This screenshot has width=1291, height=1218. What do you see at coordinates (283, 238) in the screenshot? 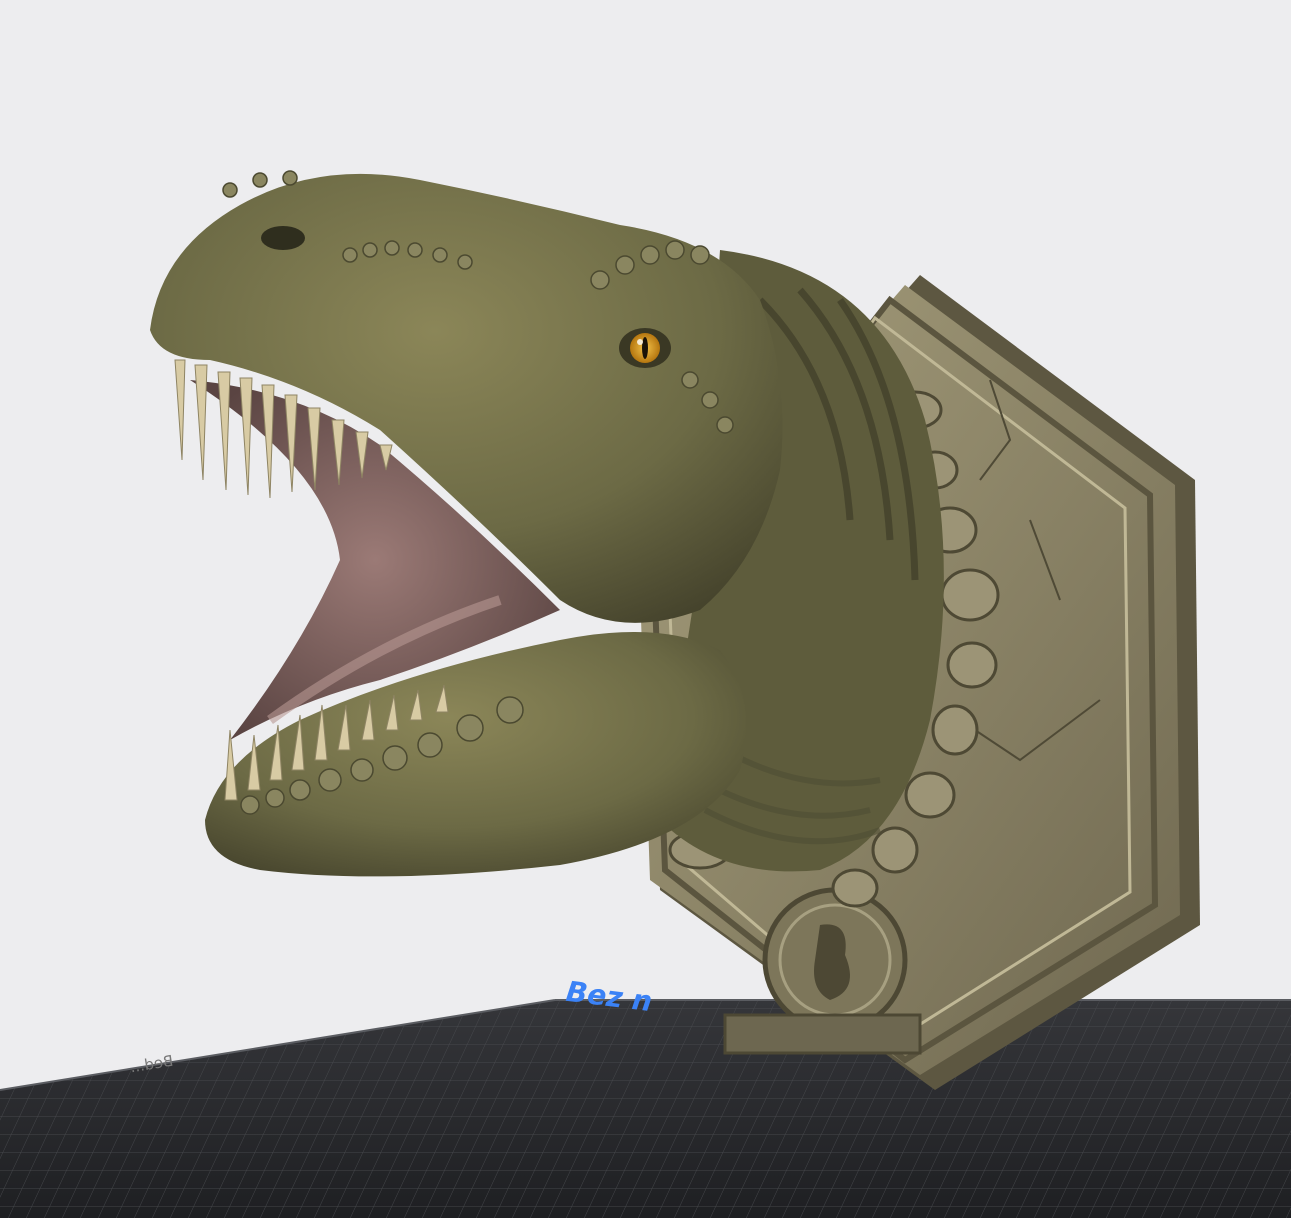
I see `nostril-icon` at bounding box center [283, 238].